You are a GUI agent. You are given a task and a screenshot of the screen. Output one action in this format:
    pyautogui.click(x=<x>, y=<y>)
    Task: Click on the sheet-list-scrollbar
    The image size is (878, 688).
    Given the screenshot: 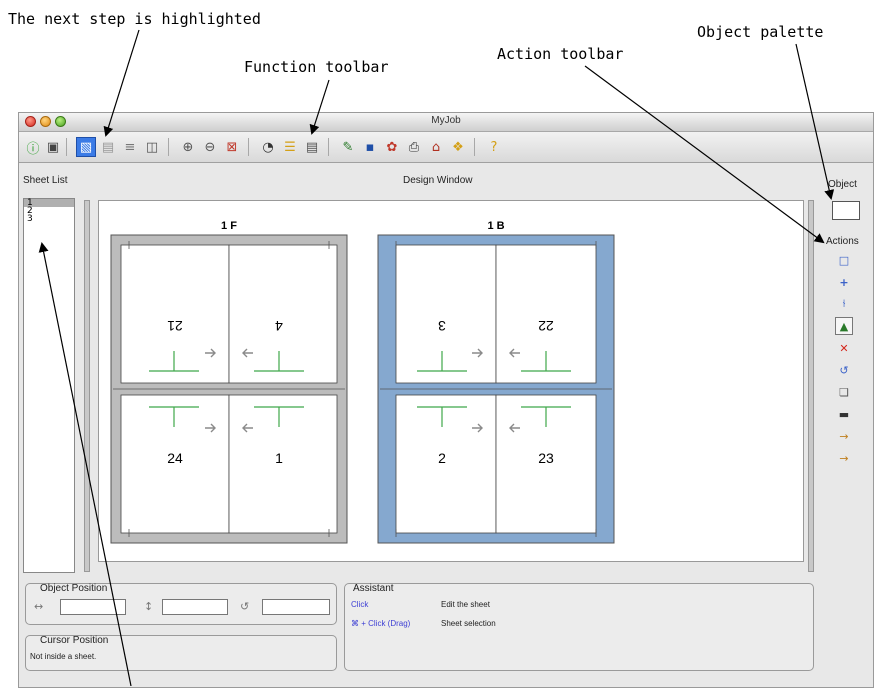 What is the action you would take?
    pyautogui.click(x=87, y=386)
    